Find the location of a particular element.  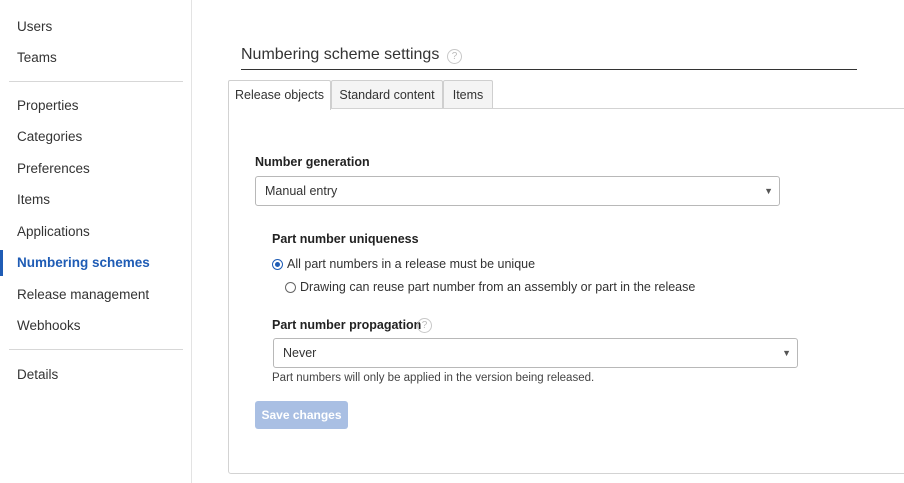

tab-items: Items is located at coordinates (468, 94).